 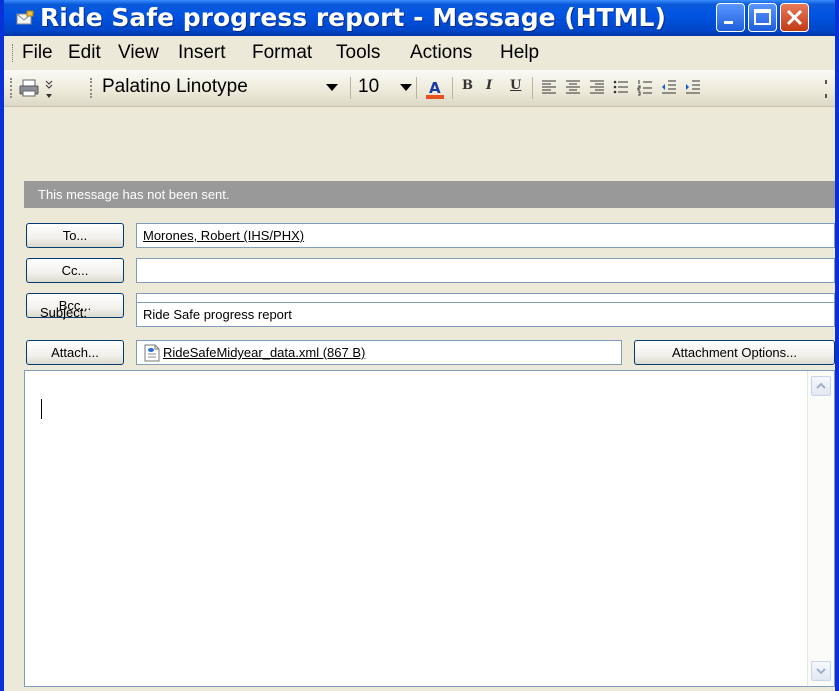 What do you see at coordinates (63, 312) in the screenshot?
I see `subject-label: Subject:` at bounding box center [63, 312].